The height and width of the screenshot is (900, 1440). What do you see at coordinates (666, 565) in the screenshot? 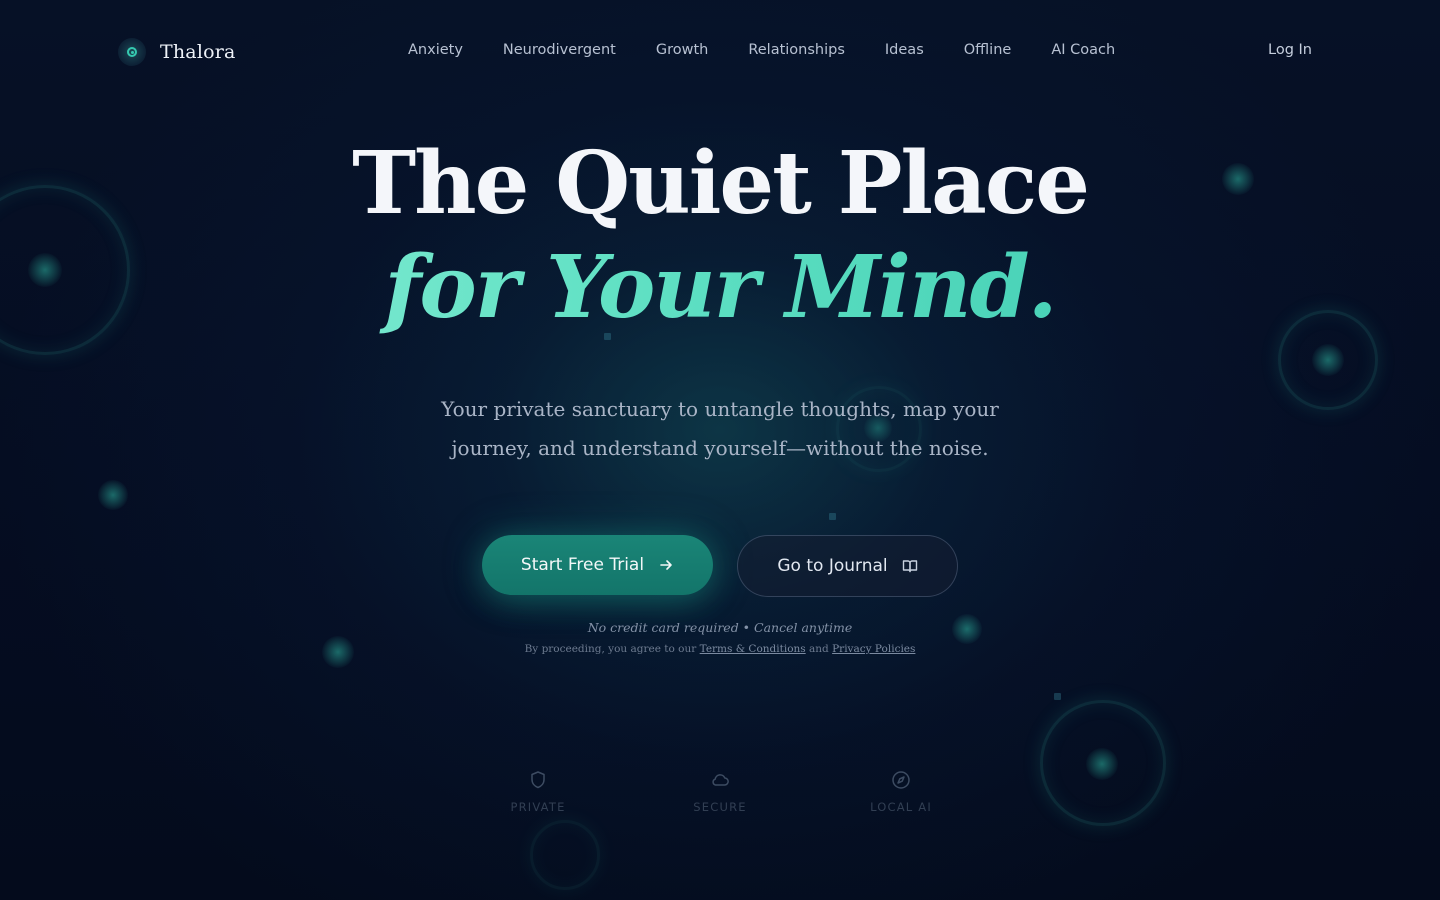
I see `arrow-right-icon` at bounding box center [666, 565].